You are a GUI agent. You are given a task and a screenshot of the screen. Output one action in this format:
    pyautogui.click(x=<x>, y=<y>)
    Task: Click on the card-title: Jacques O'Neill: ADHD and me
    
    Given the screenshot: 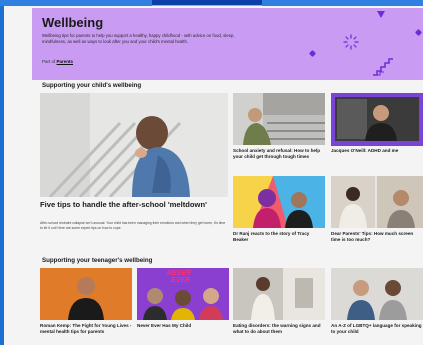 What is the action you would take?
    pyautogui.click(x=377, y=151)
    